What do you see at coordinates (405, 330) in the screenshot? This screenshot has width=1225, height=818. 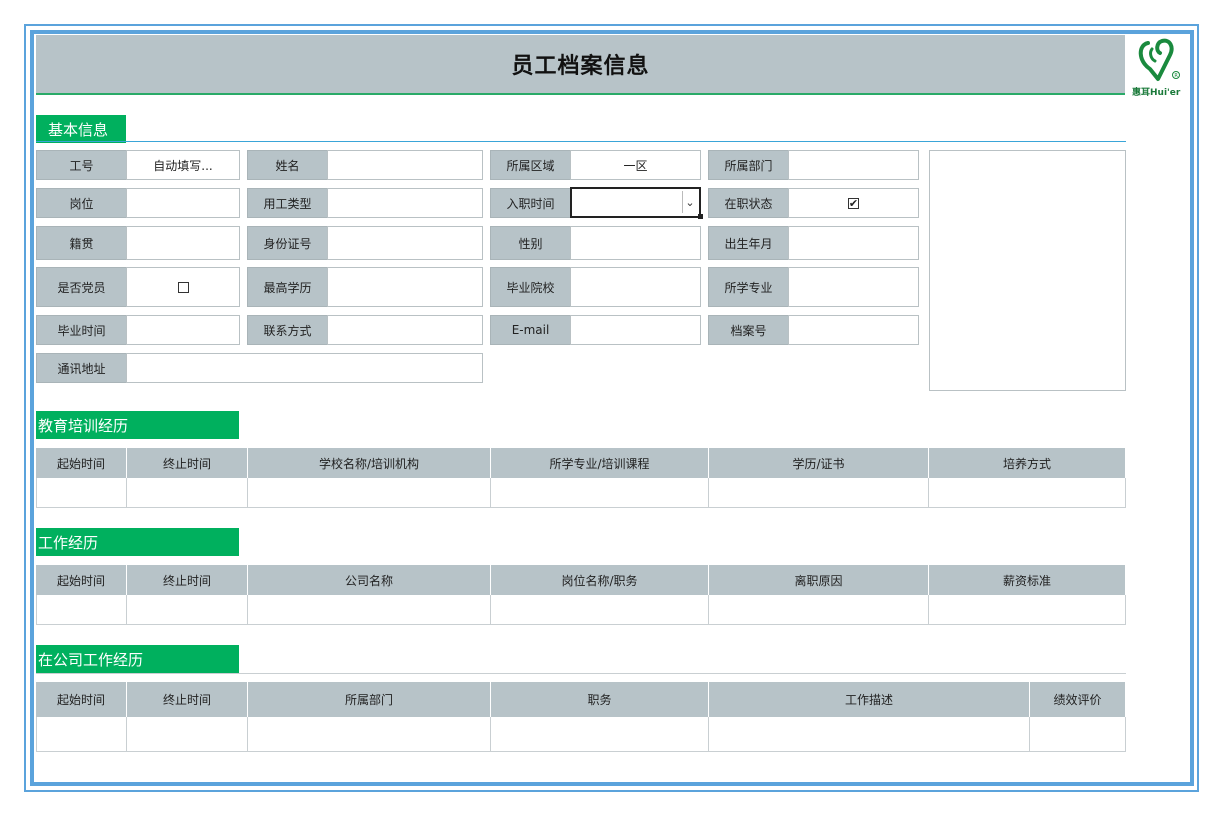 I see `contact-field` at bounding box center [405, 330].